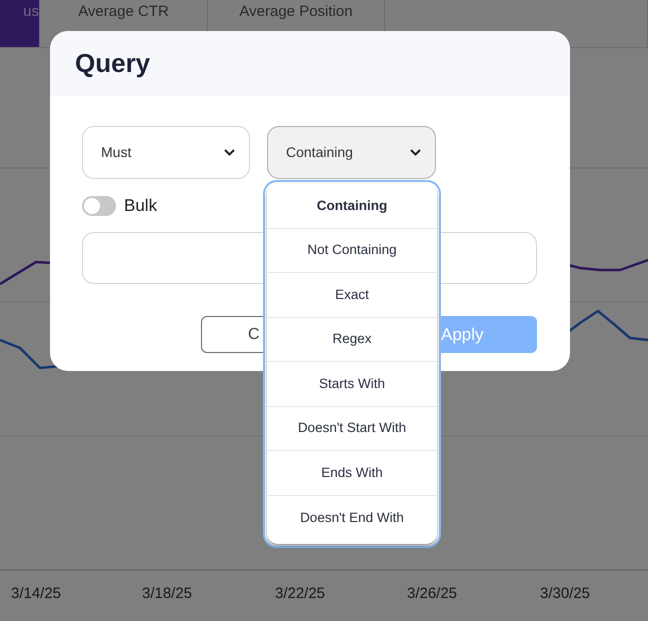  I want to click on condition-select: Containing, so click(351, 152).